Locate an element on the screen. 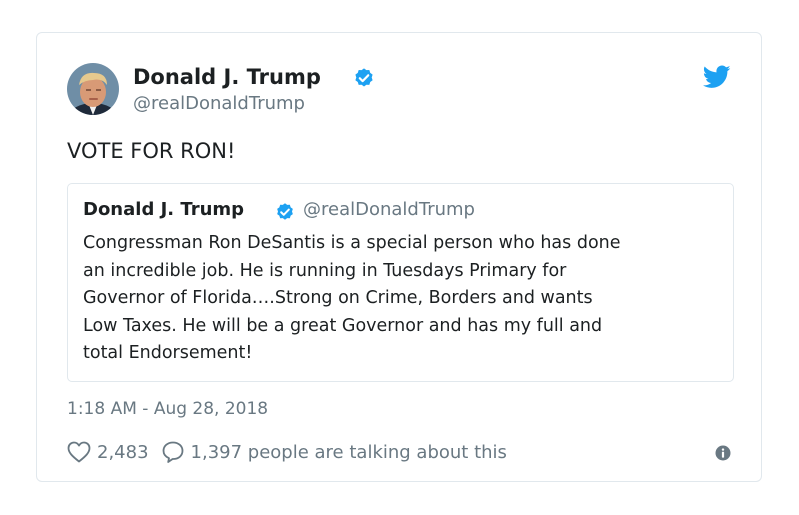 Image resolution: width=799 pixels, height=515 pixels. quoted-author-handle: @realDonaldTrump is located at coordinates (389, 209).